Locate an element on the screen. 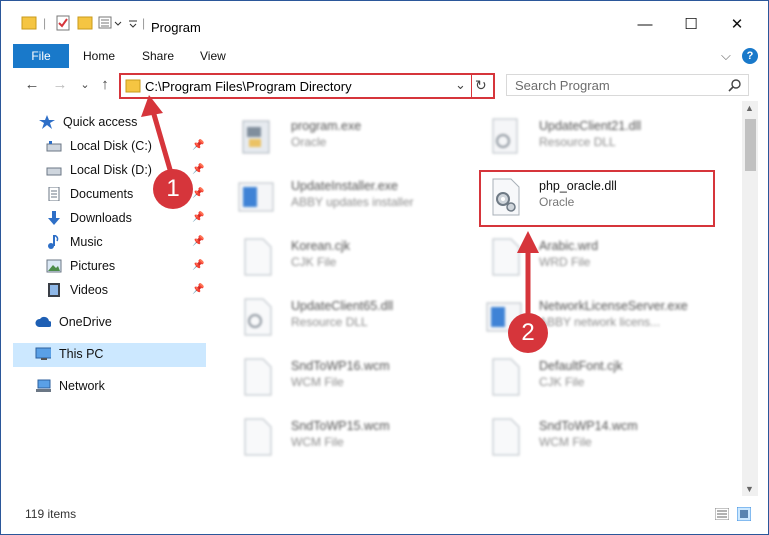 The width and height of the screenshot is (769, 535). arrow-1-line is located at coordinates (162, 142).